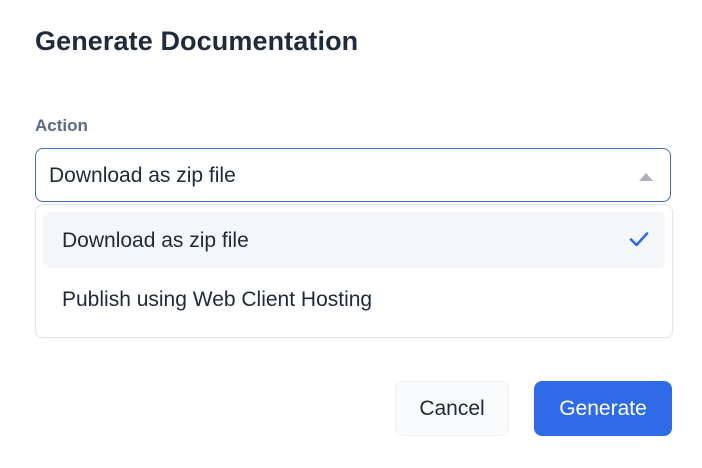  Describe the element at coordinates (197, 41) in the screenshot. I see `dialog-title: Generate Documentation` at that location.